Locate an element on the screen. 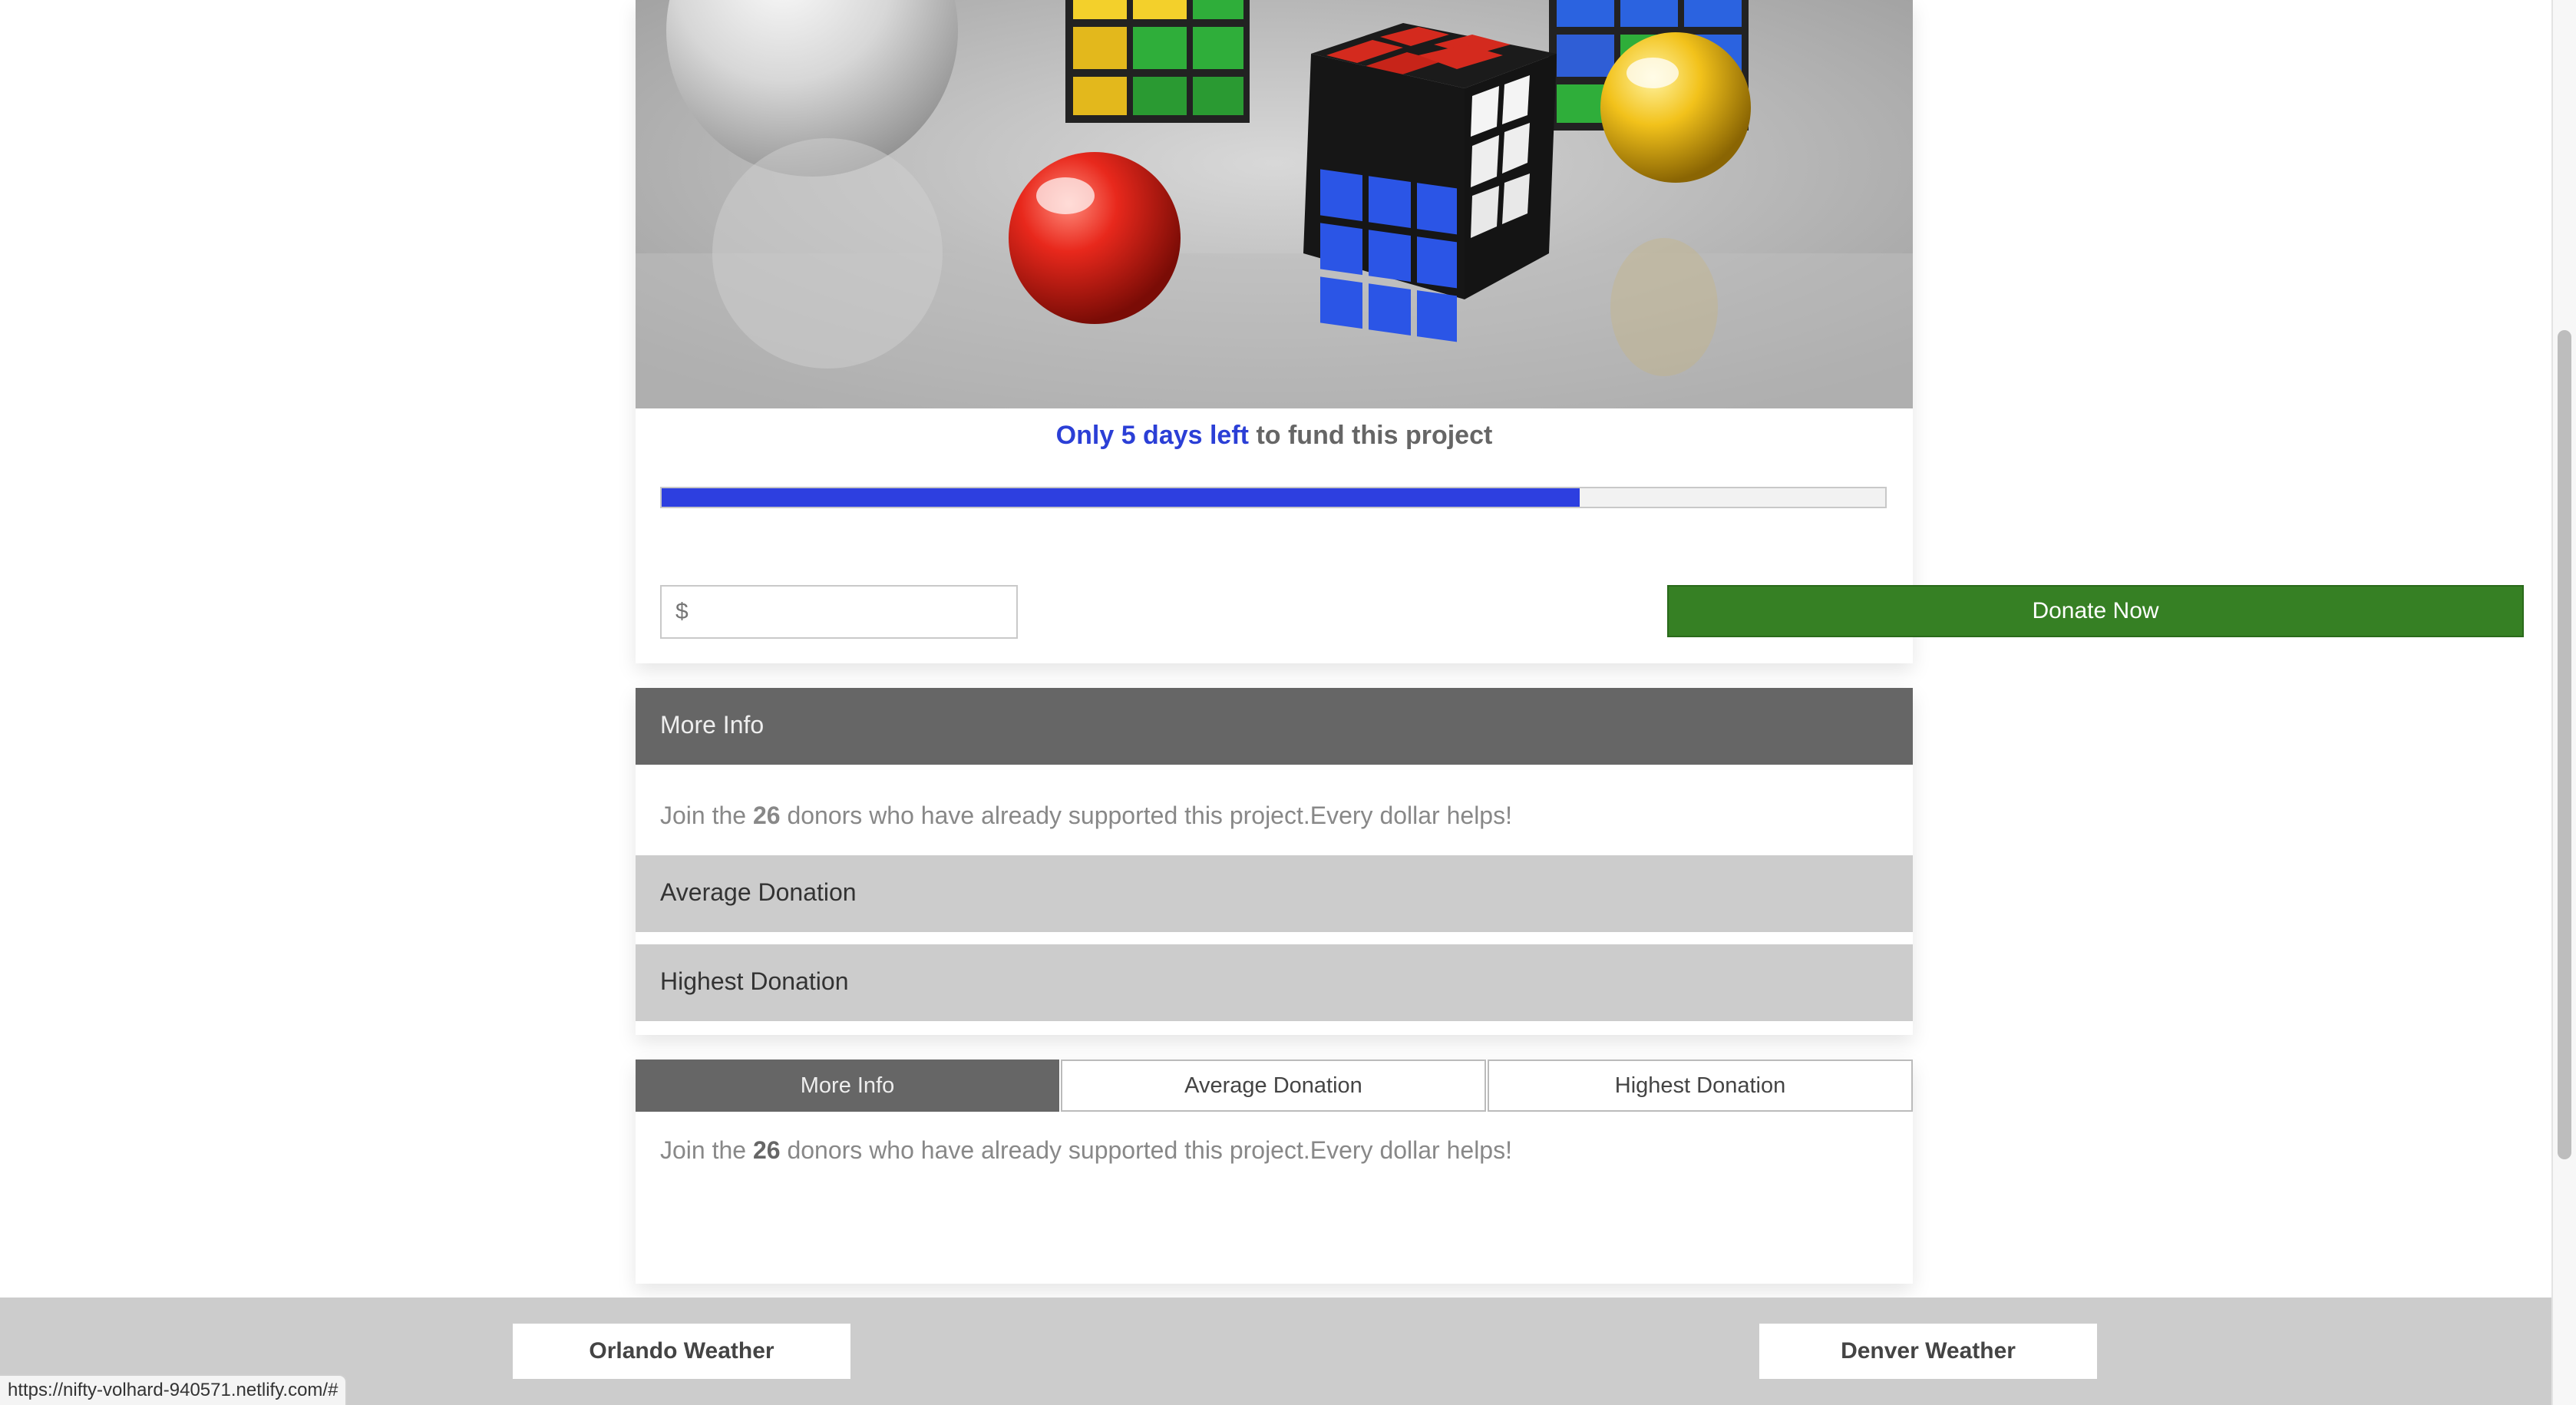 The image size is (2576, 1405). donation-amount-input is located at coordinates (839, 612).